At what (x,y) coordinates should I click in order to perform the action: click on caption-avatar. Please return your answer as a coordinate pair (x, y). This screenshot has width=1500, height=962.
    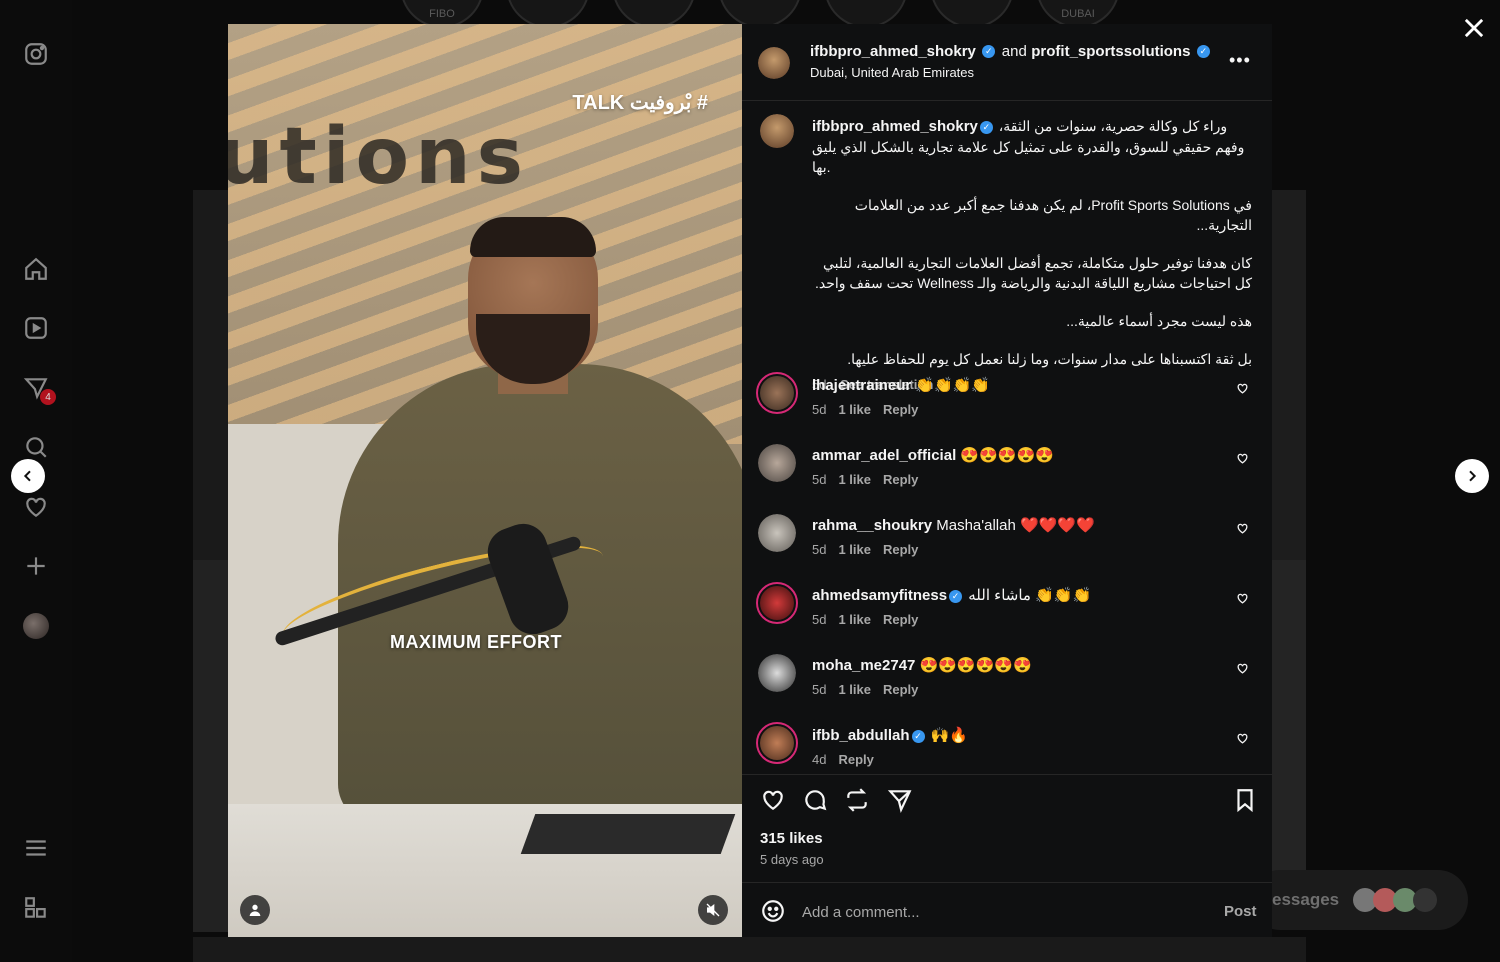
    Looking at the image, I should click on (777, 131).